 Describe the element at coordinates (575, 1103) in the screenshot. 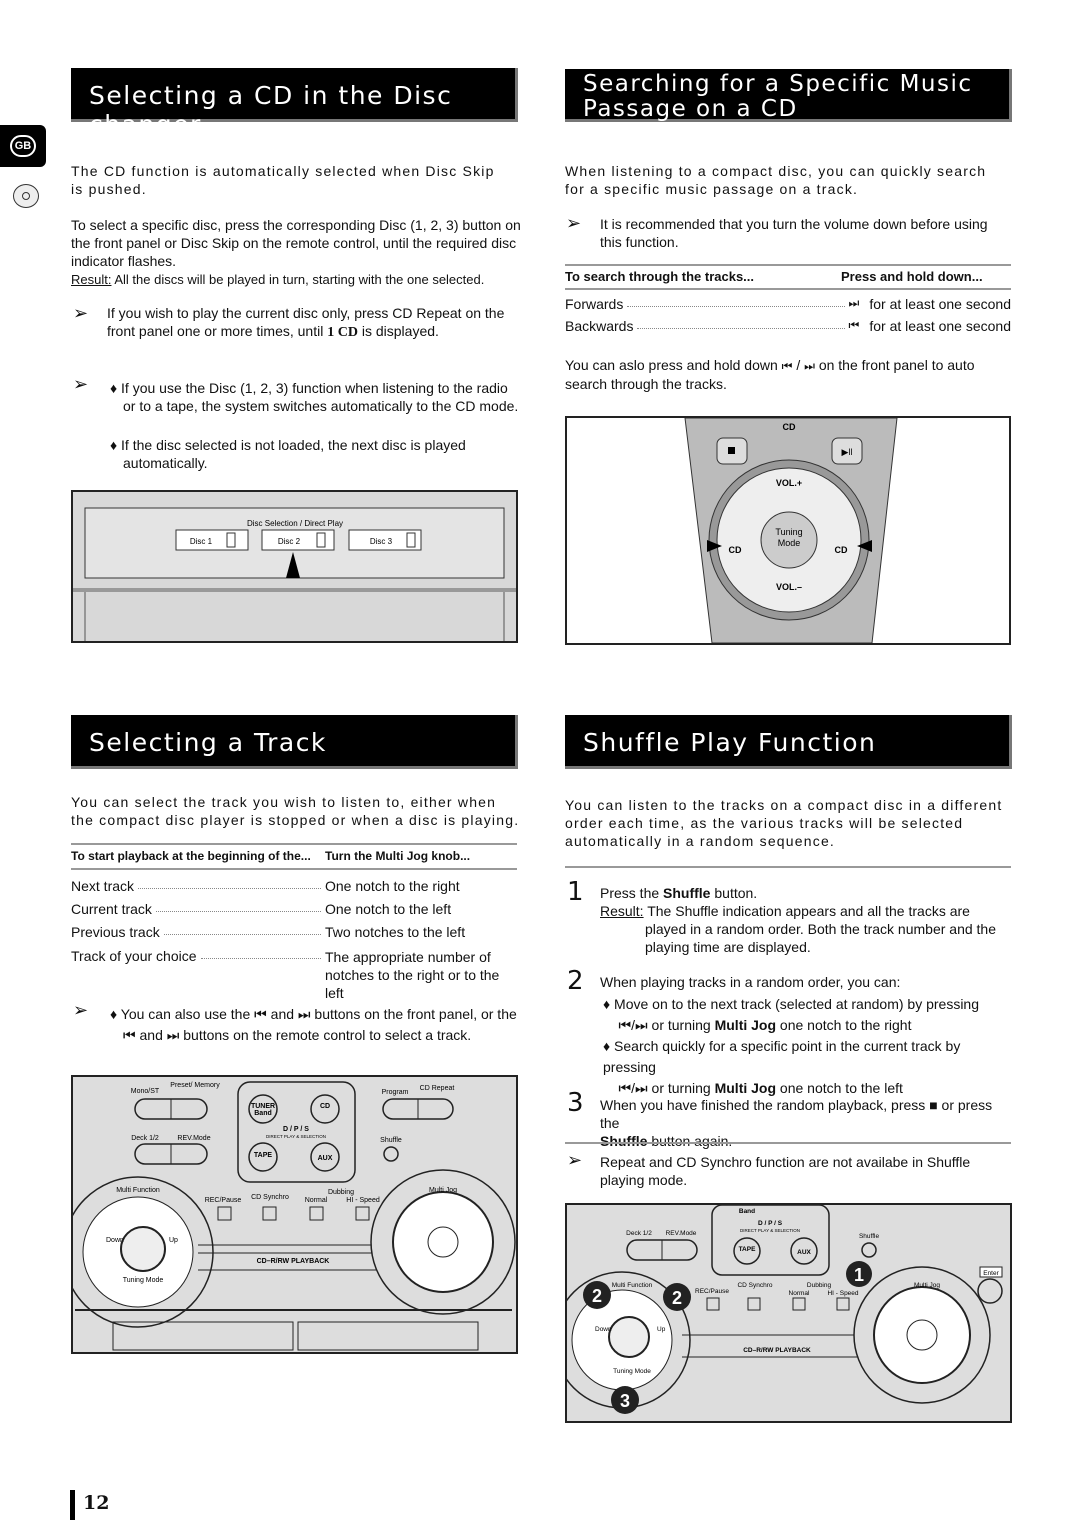

I see `step-number: 3` at that location.